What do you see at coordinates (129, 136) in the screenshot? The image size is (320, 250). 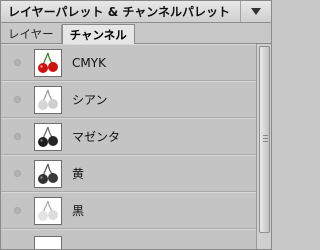 I see `channel-row-magenta: マゼンタ` at bounding box center [129, 136].